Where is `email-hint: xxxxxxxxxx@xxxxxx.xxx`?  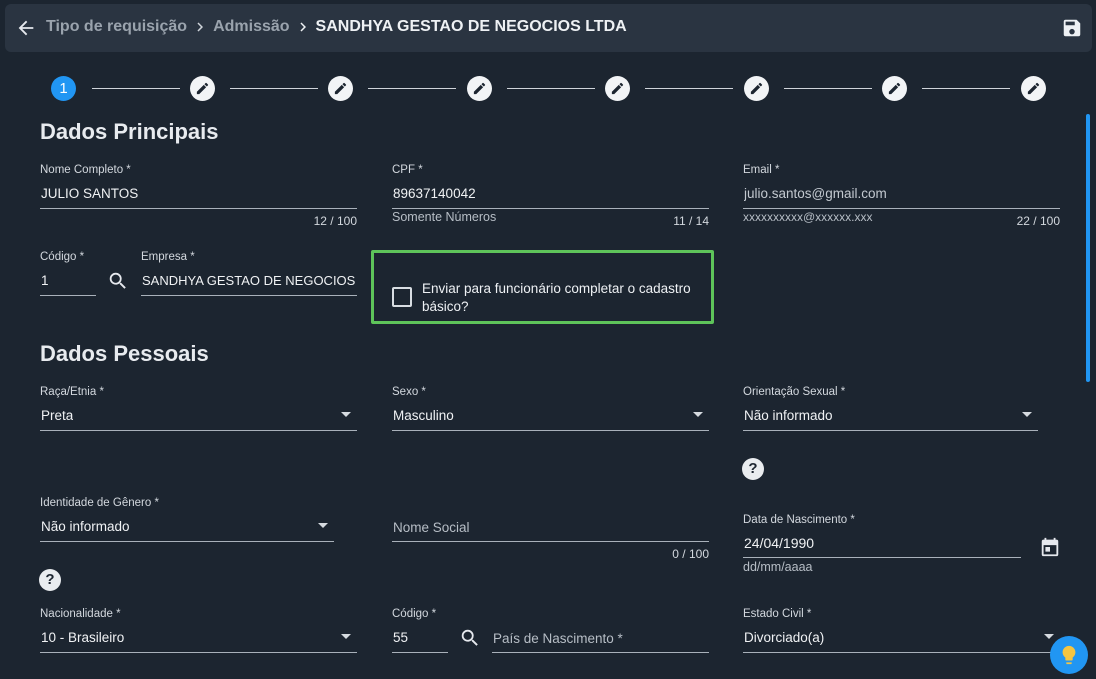 email-hint: xxxxxxxxxx@xxxxxx.xxx is located at coordinates (808, 217).